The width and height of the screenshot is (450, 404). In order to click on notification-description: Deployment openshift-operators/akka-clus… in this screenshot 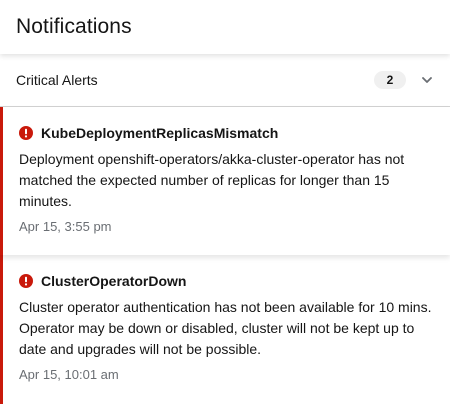, I will do `click(212, 180)`.